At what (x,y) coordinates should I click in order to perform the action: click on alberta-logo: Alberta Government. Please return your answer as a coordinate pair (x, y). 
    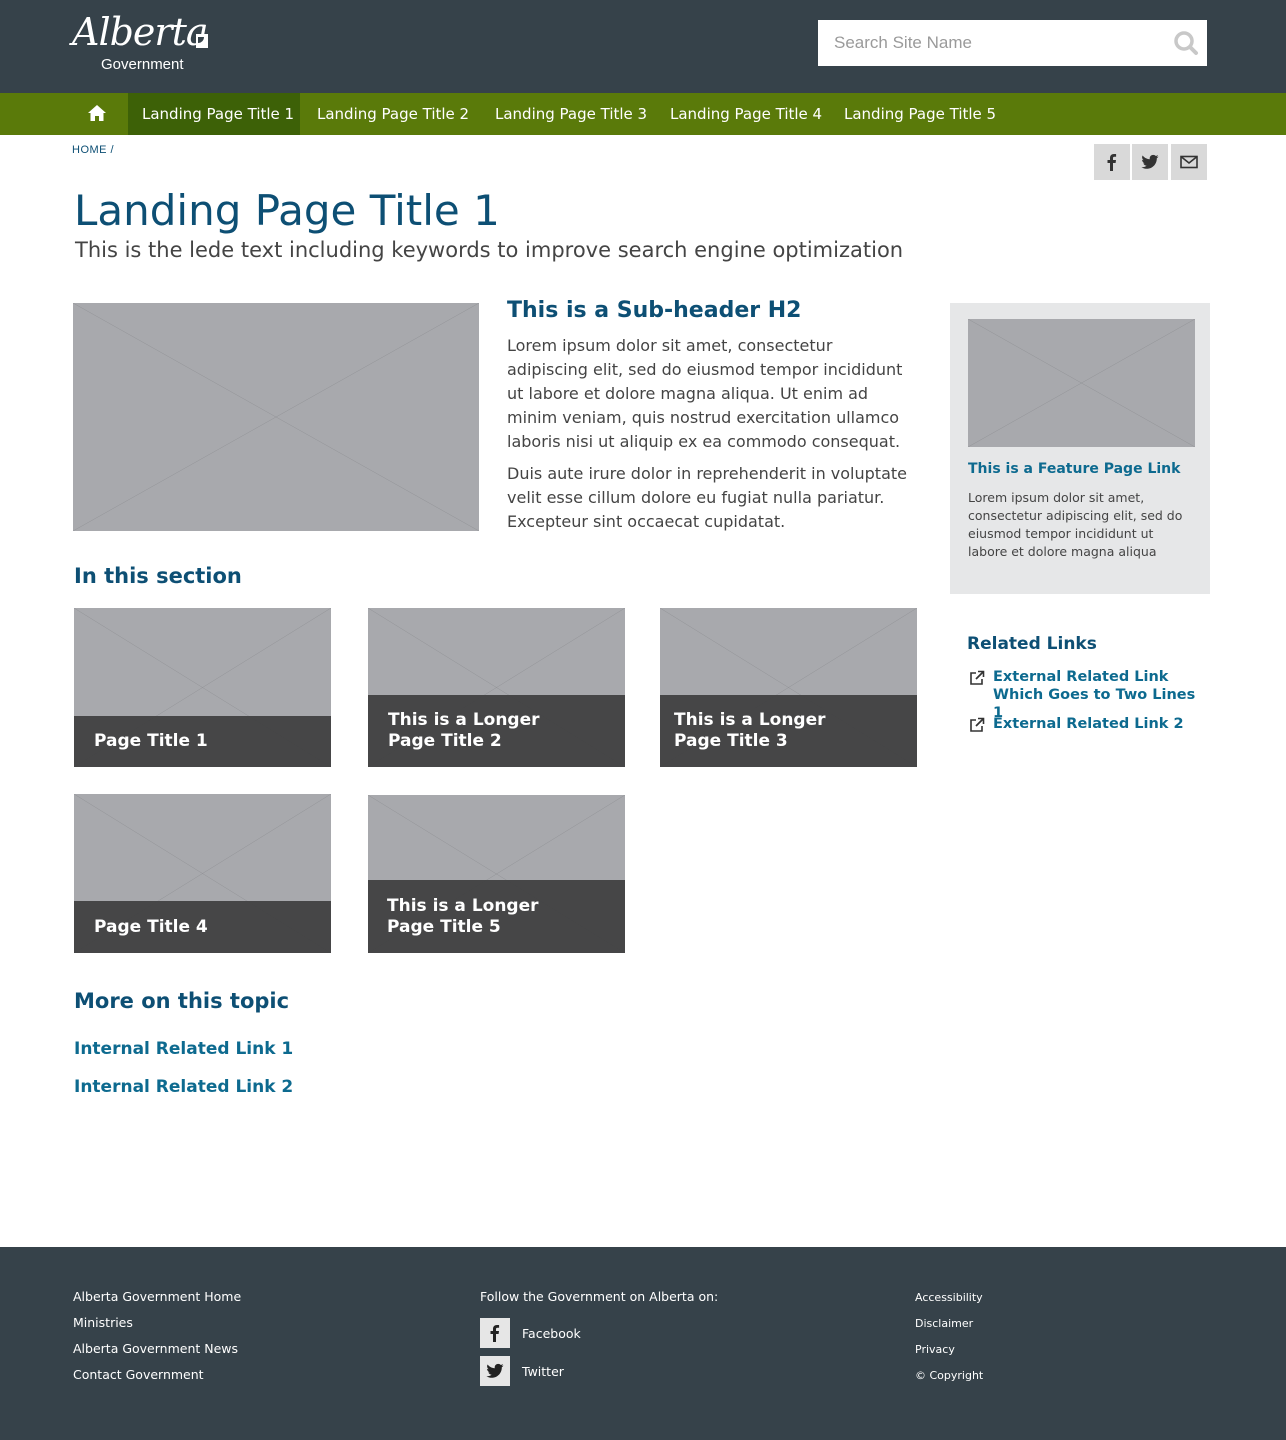
    Looking at the image, I should click on (142, 42).